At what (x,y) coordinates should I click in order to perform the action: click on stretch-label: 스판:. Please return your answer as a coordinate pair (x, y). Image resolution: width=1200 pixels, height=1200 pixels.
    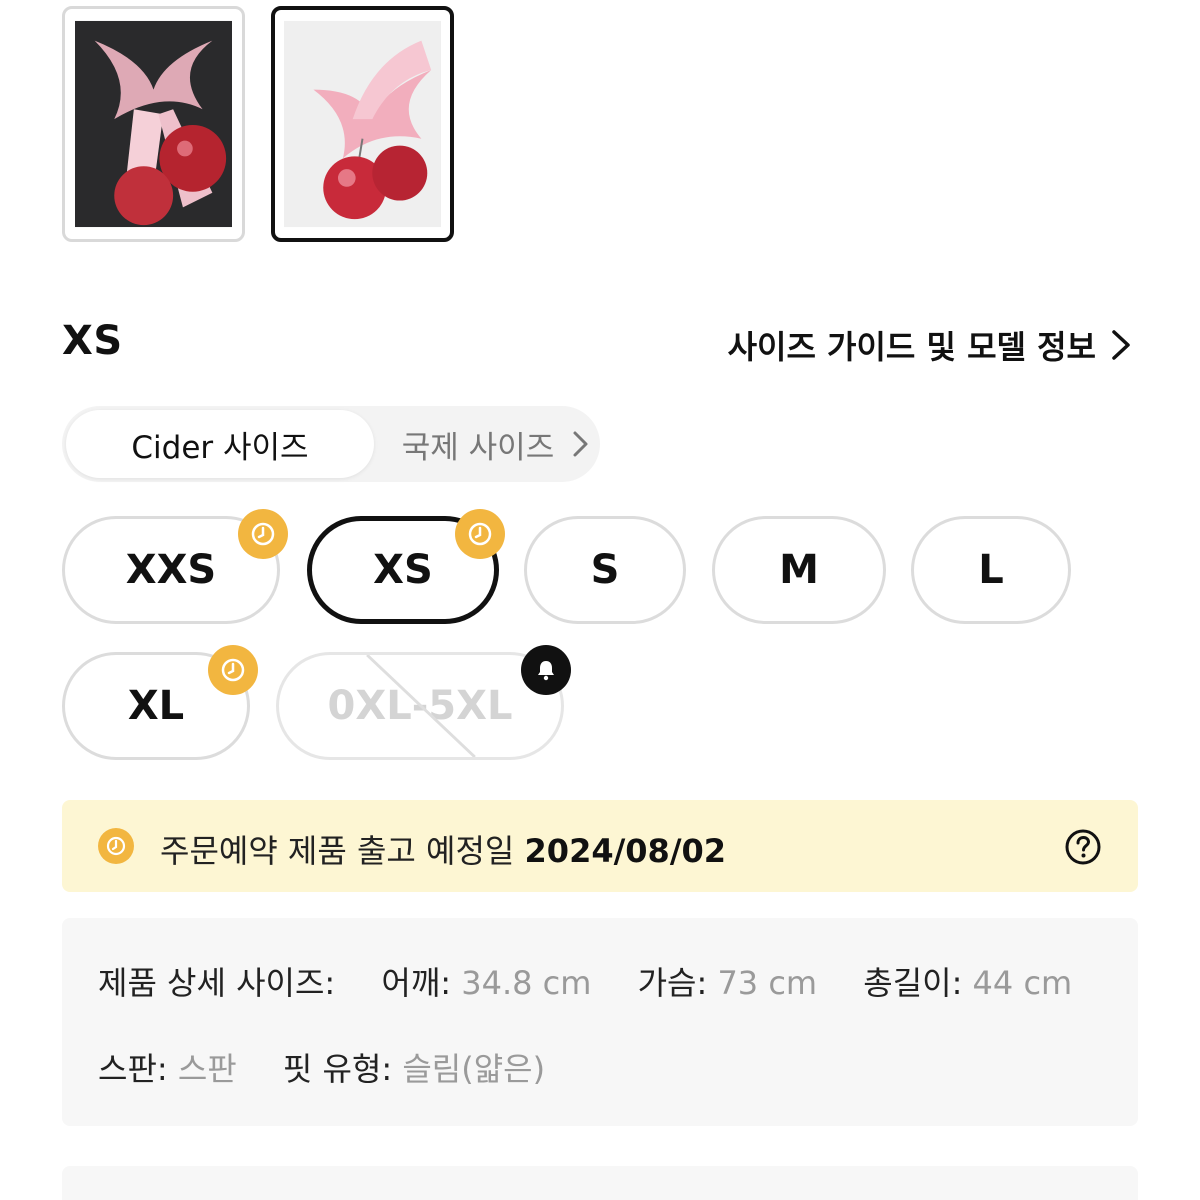
    Looking at the image, I should click on (133, 1069).